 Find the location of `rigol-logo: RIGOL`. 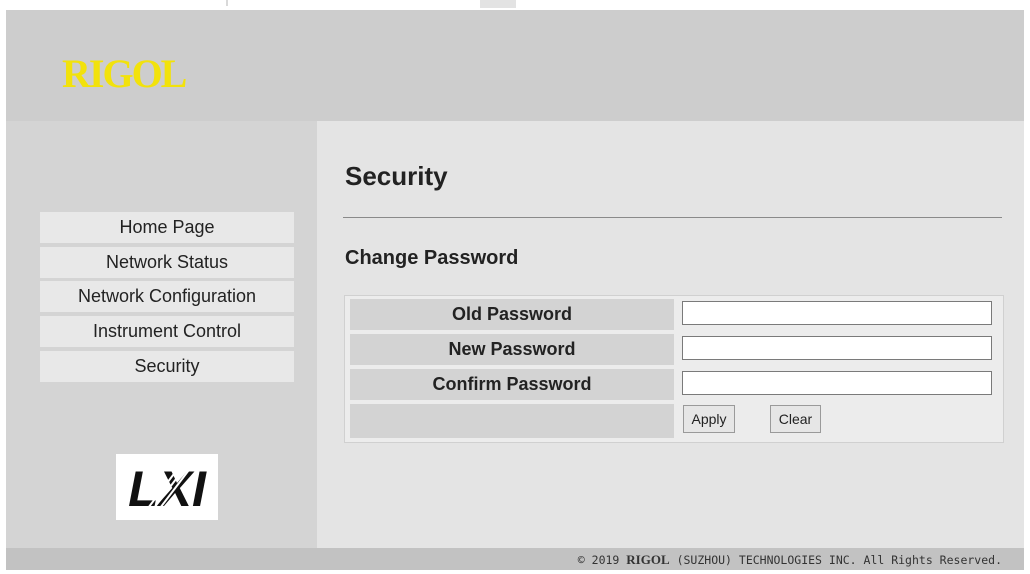

rigol-logo: RIGOL is located at coordinates (124, 73).